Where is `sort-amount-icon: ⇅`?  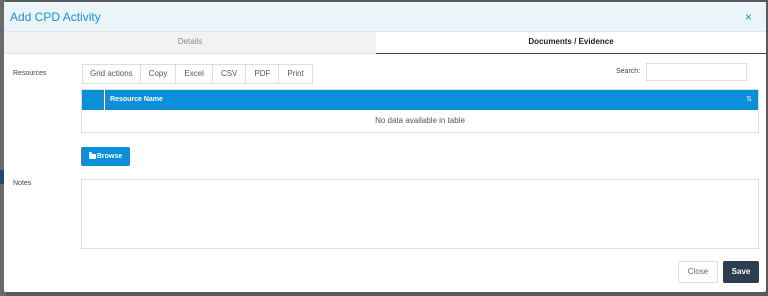
sort-amount-icon: ⇅ is located at coordinates (749, 99).